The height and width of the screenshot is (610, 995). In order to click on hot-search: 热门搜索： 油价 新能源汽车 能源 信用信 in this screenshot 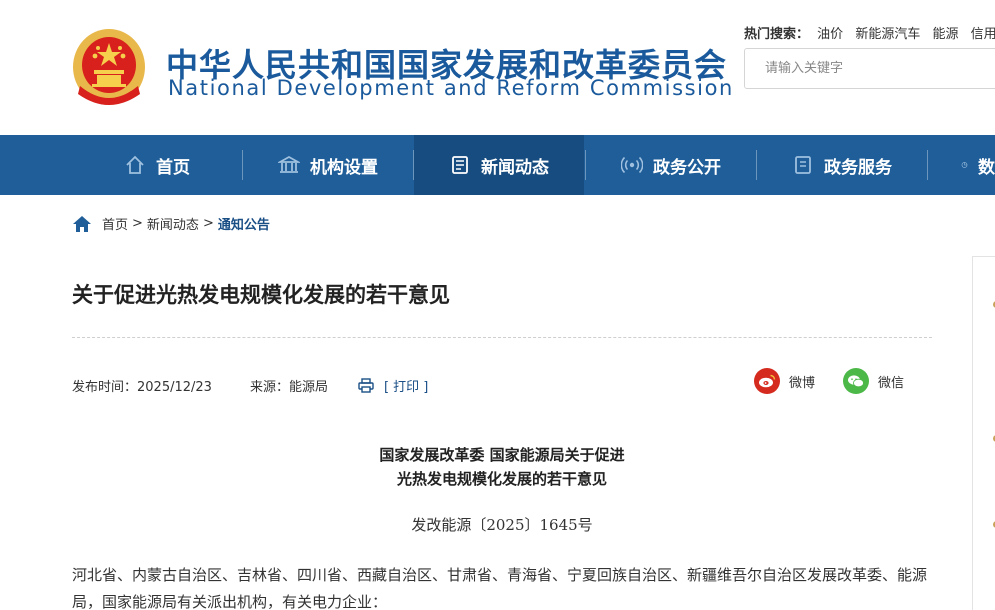, I will do `click(869, 32)`.